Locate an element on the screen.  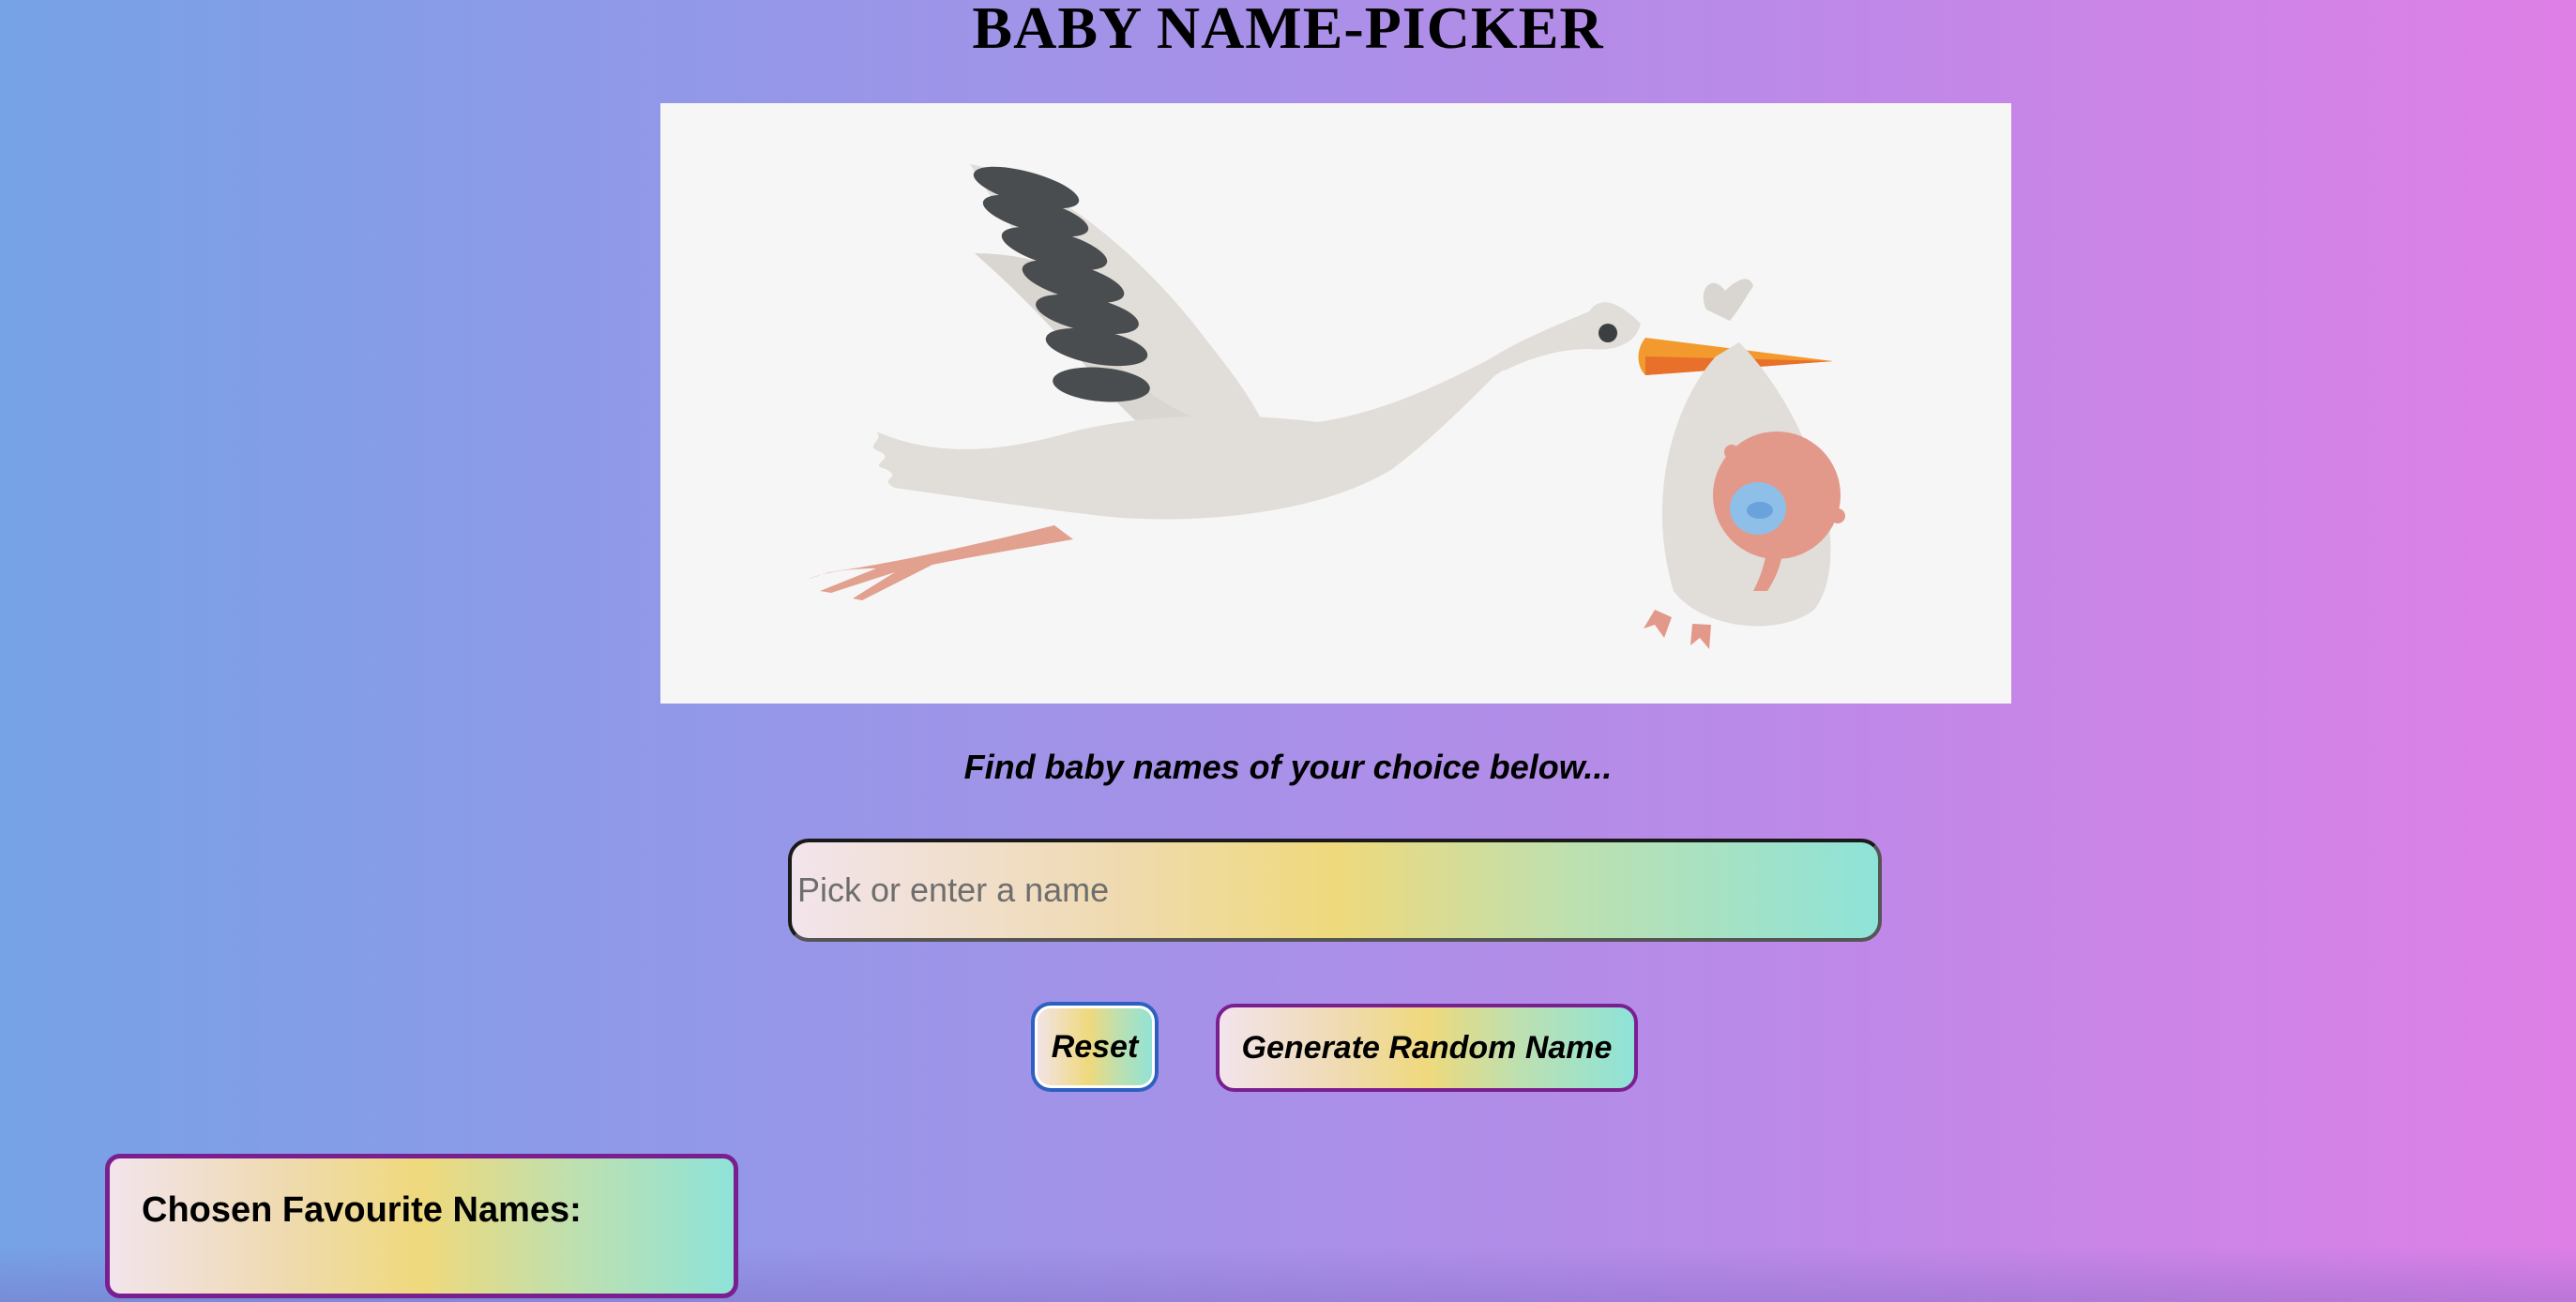
reset-button-label: Reset is located at coordinates (1095, 1046).